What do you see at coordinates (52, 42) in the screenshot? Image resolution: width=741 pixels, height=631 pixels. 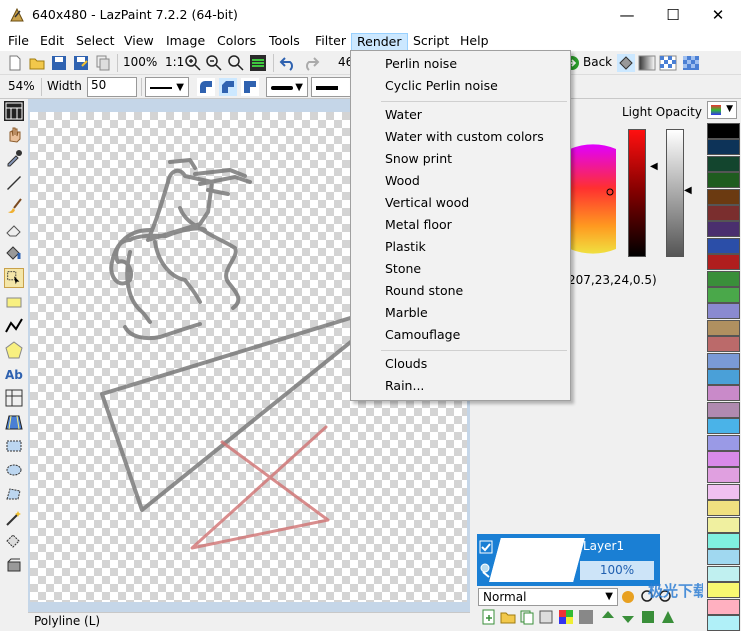 I see `menu-edit: Edit` at bounding box center [52, 42].